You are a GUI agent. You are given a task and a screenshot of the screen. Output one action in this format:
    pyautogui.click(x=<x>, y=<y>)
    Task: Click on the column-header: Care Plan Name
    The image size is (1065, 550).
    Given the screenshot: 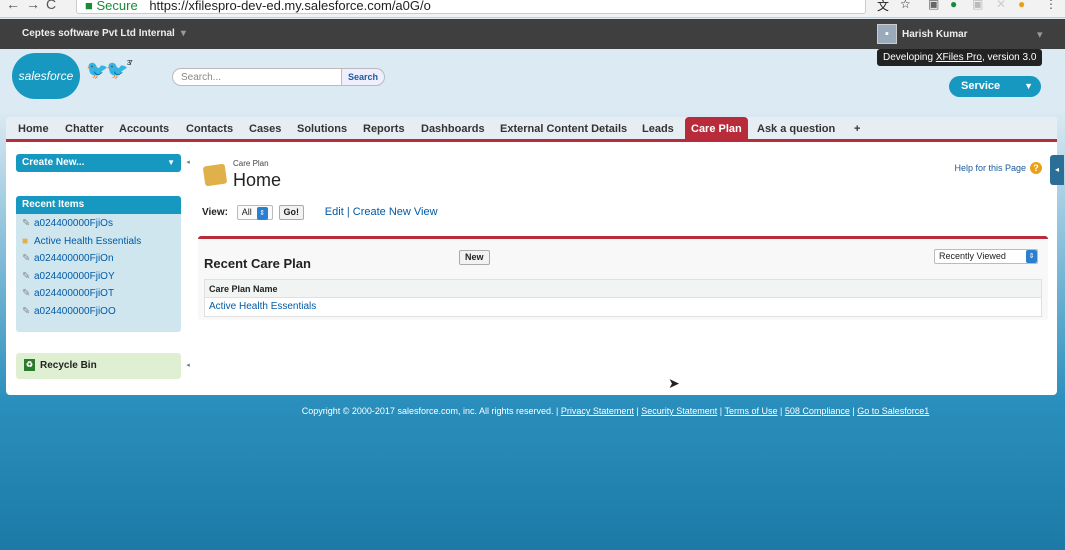 What is the action you would take?
    pyautogui.click(x=623, y=289)
    